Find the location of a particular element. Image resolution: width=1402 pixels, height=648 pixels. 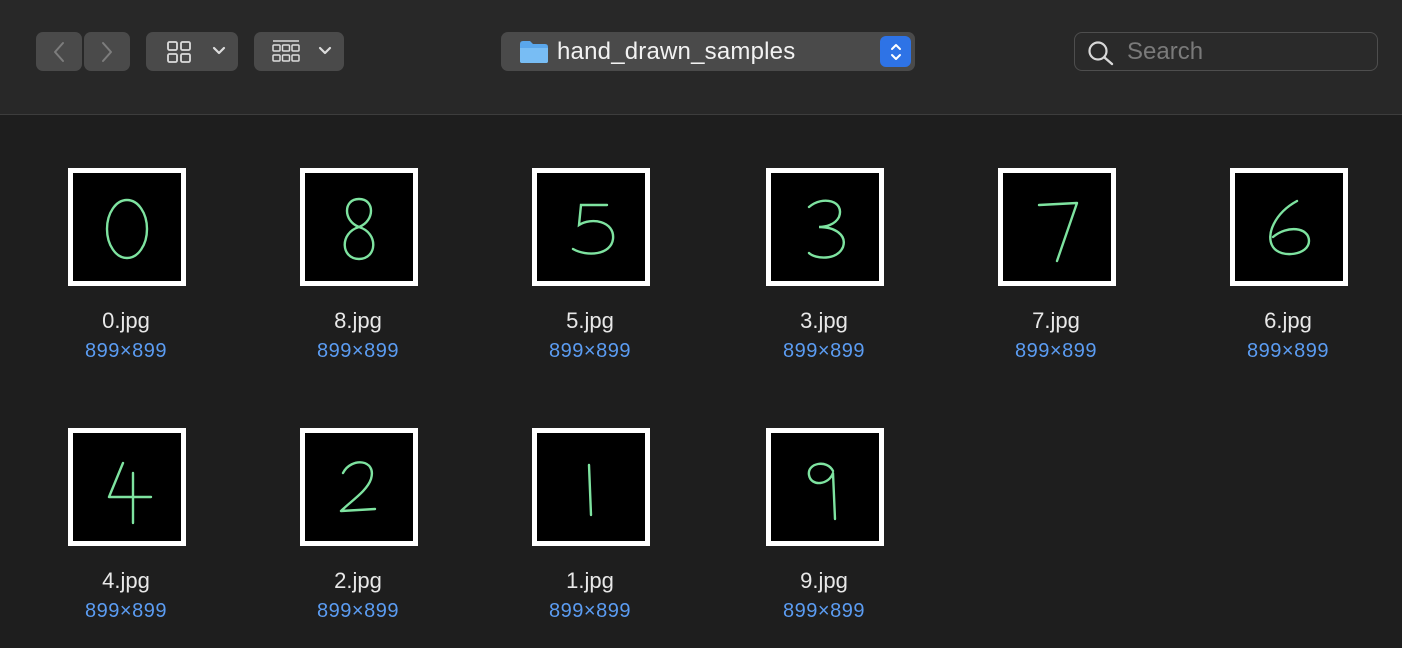

folder-path-popup: hand_drawn_samples is located at coordinates (708, 51).